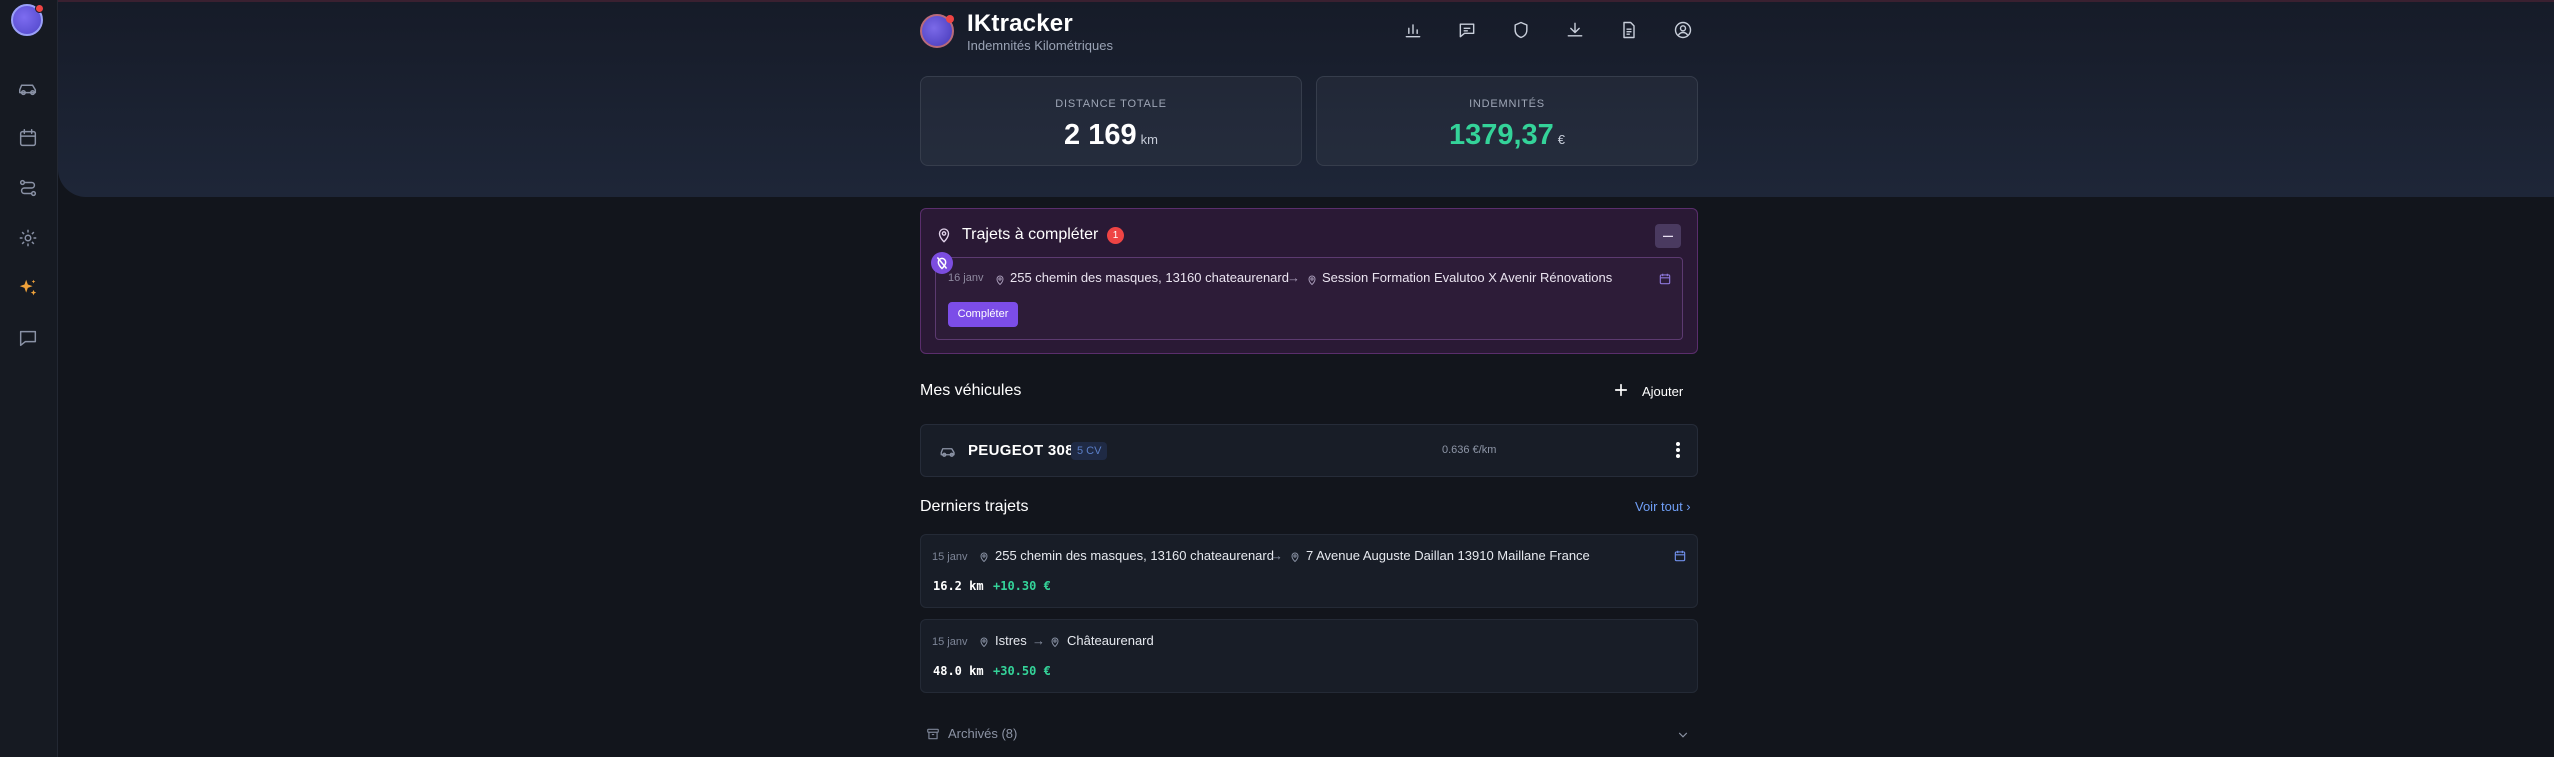  Describe the element at coordinates (1521, 30) in the screenshot. I see `shield-icon` at that location.